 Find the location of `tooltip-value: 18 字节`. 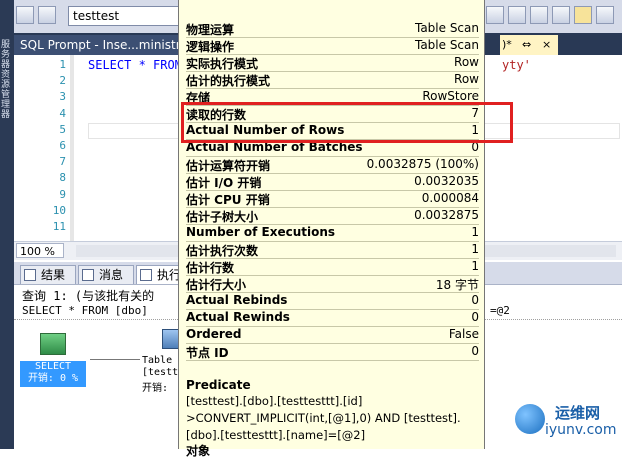

tooltip-value: 18 字节 is located at coordinates (457, 285).